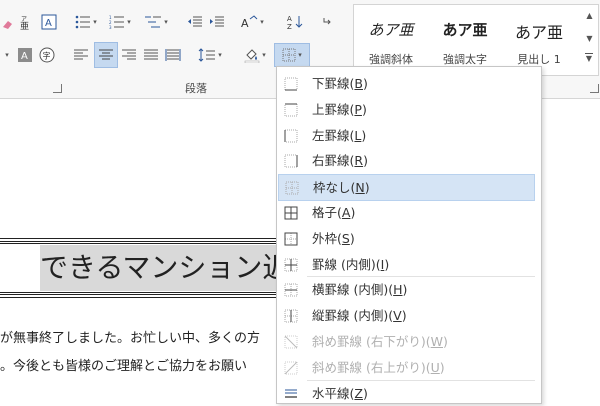  What do you see at coordinates (406, 135) in the screenshot?
I see `borders-menu-item: 左罫線(L)` at bounding box center [406, 135].